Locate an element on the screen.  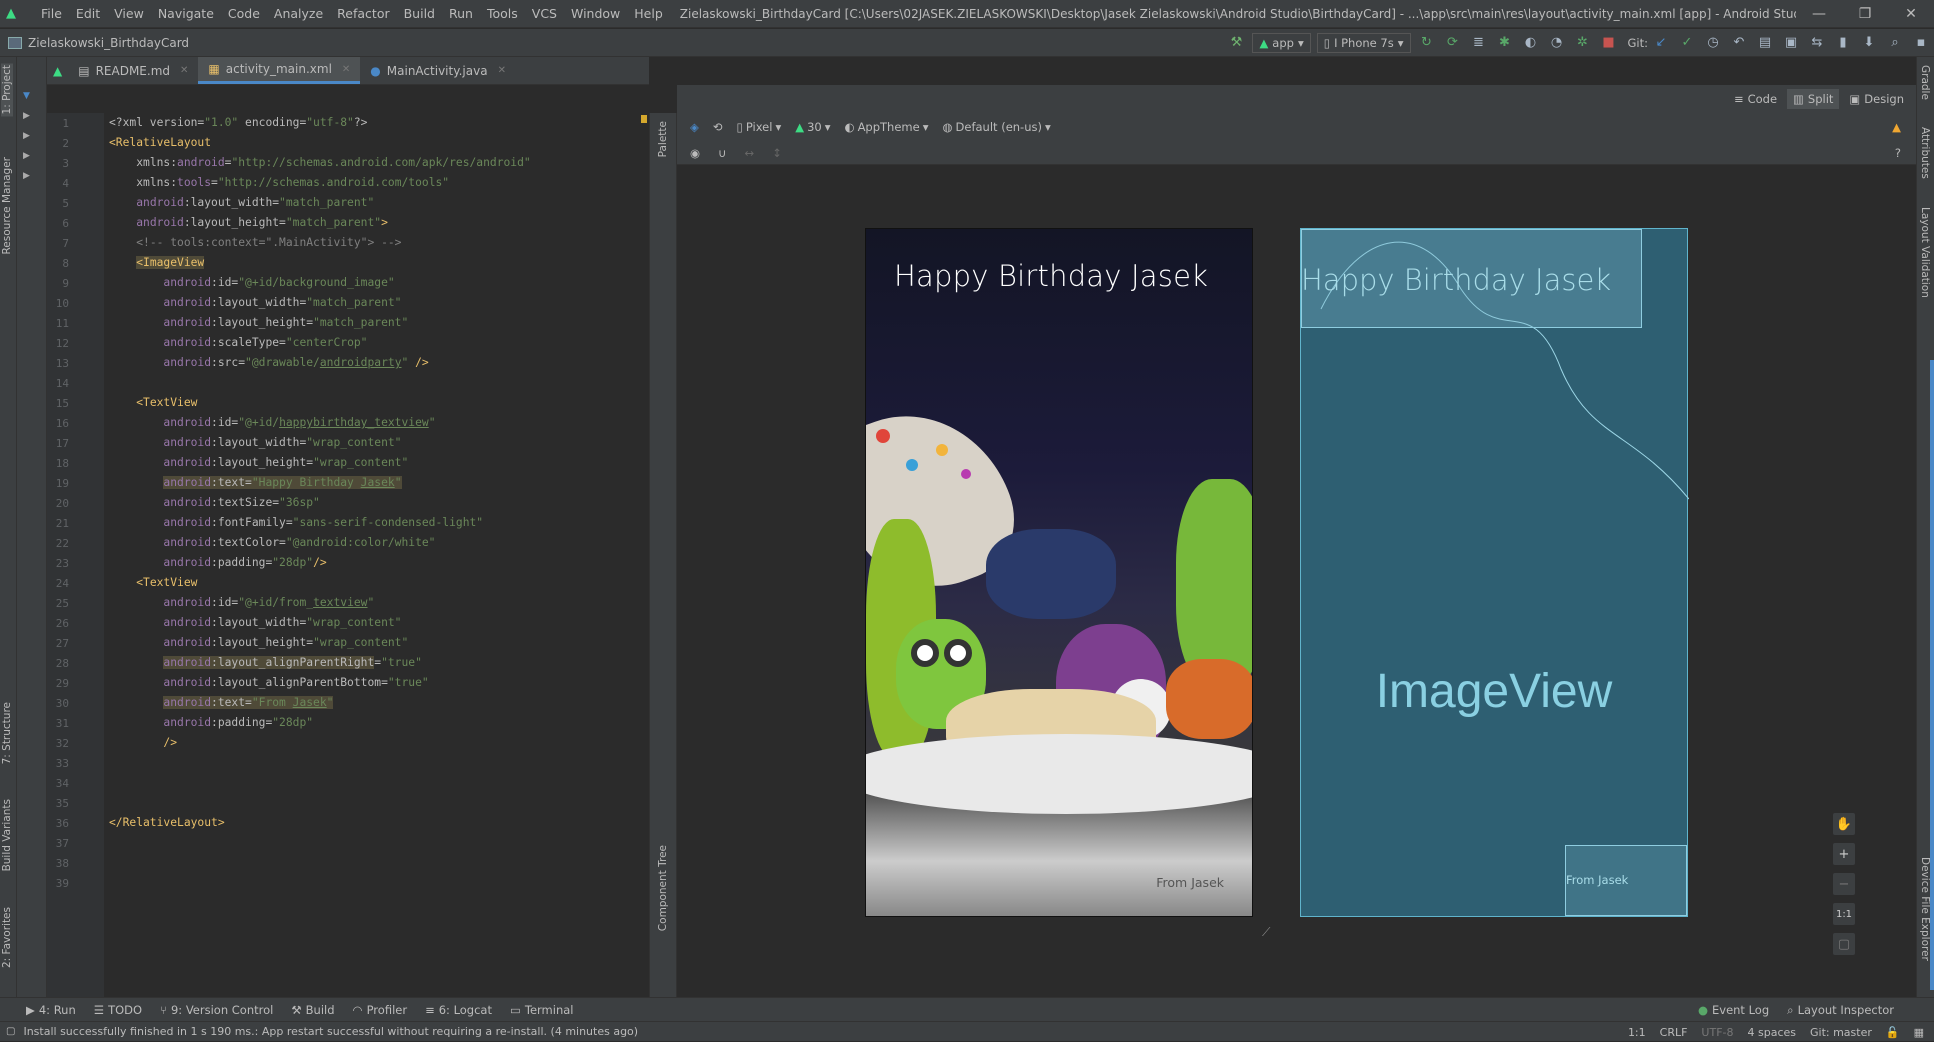
sync-gradle-icon: ⇆ is located at coordinates (1817, 43).